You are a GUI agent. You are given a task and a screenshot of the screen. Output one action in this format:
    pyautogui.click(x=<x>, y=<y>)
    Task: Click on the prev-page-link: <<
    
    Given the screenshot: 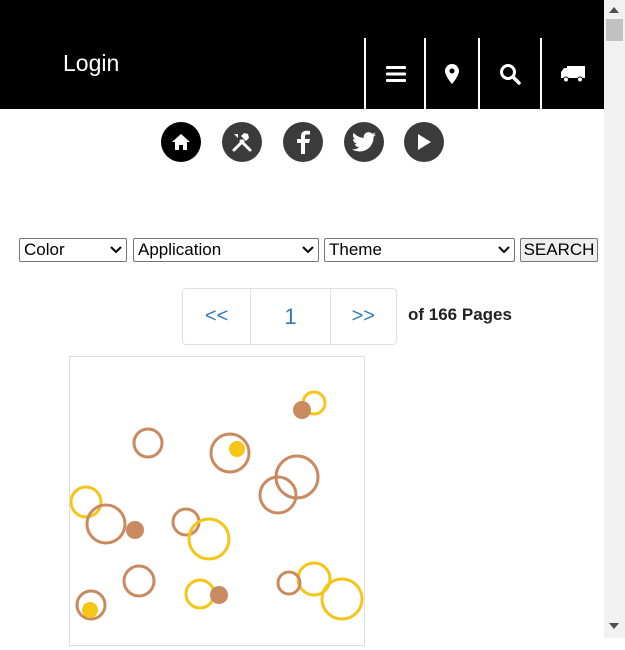 What is the action you would take?
    pyautogui.click(x=217, y=316)
    